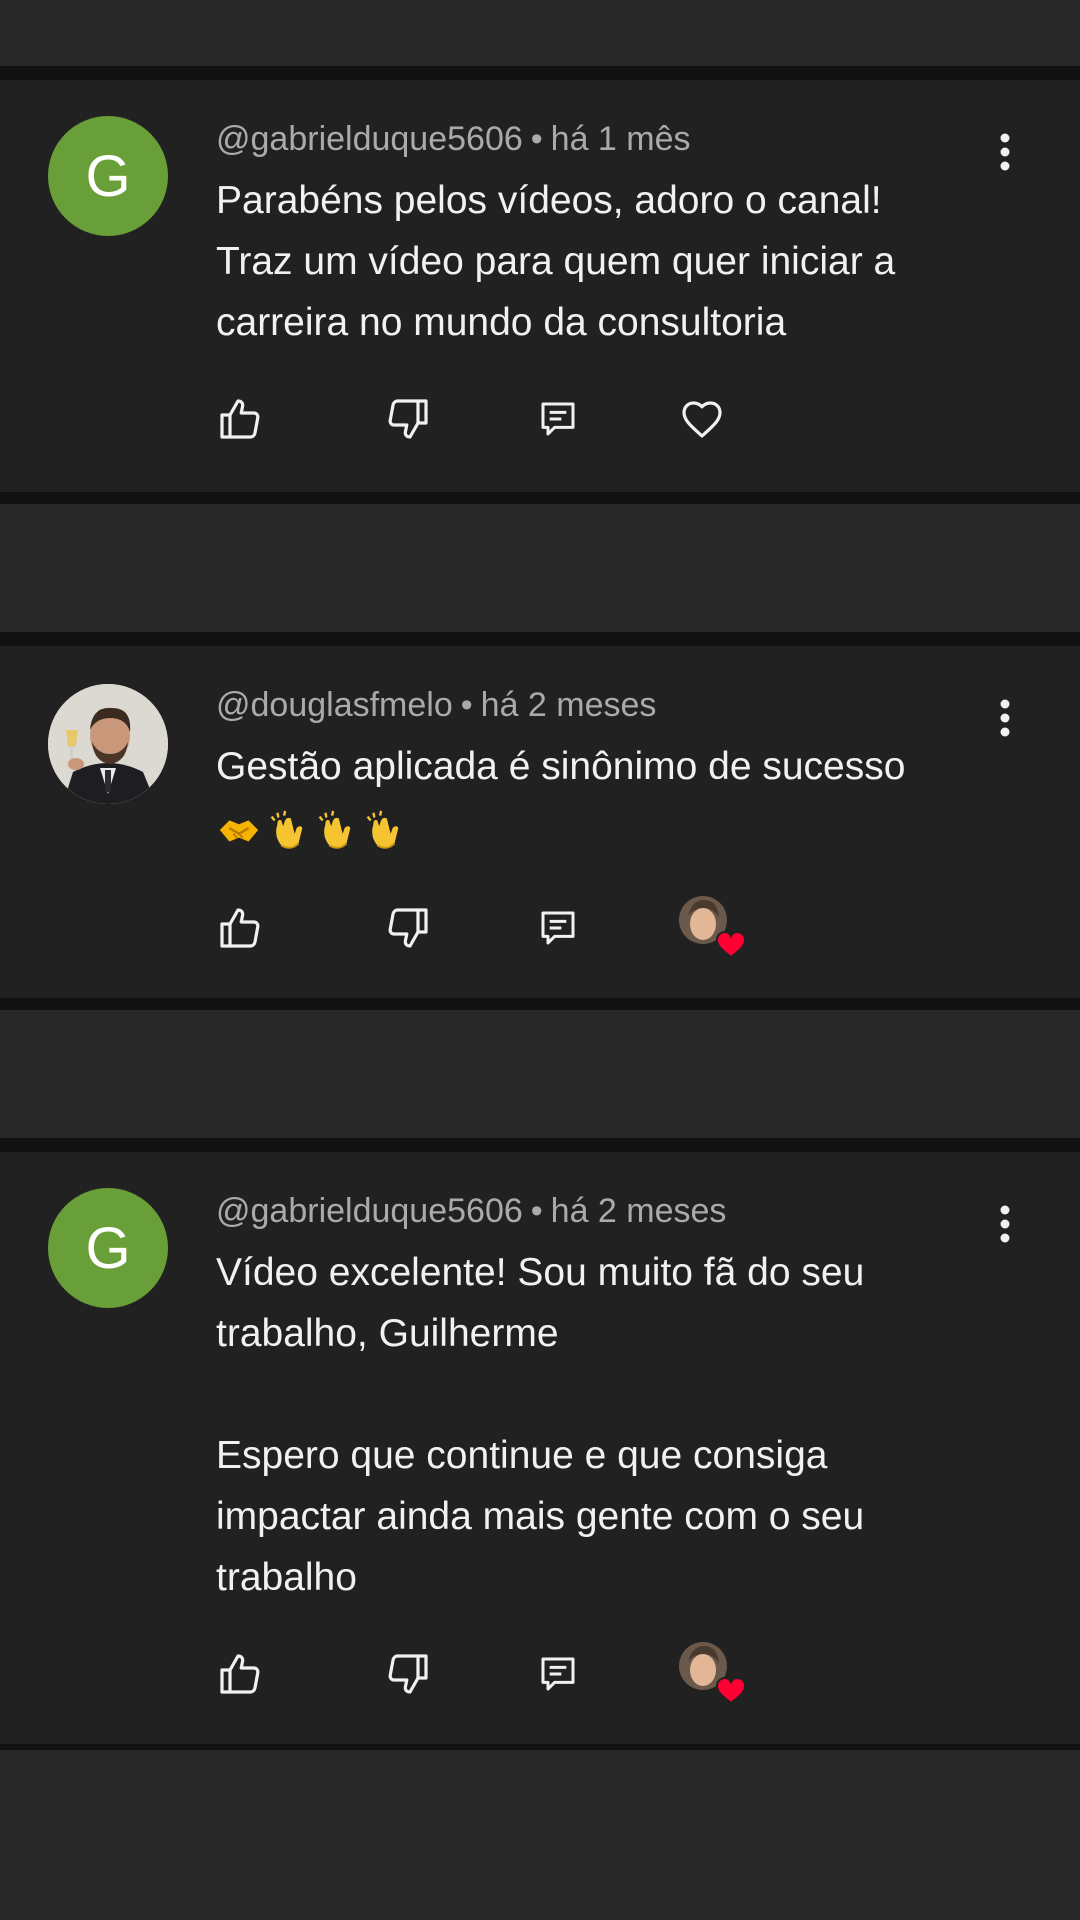 The width and height of the screenshot is (1080, 1920). What do you see at coordinates (501, 322) in the screenshot?
I see `comment-line: carreira no mundo da consultoria` at bounding box center [501, 322].